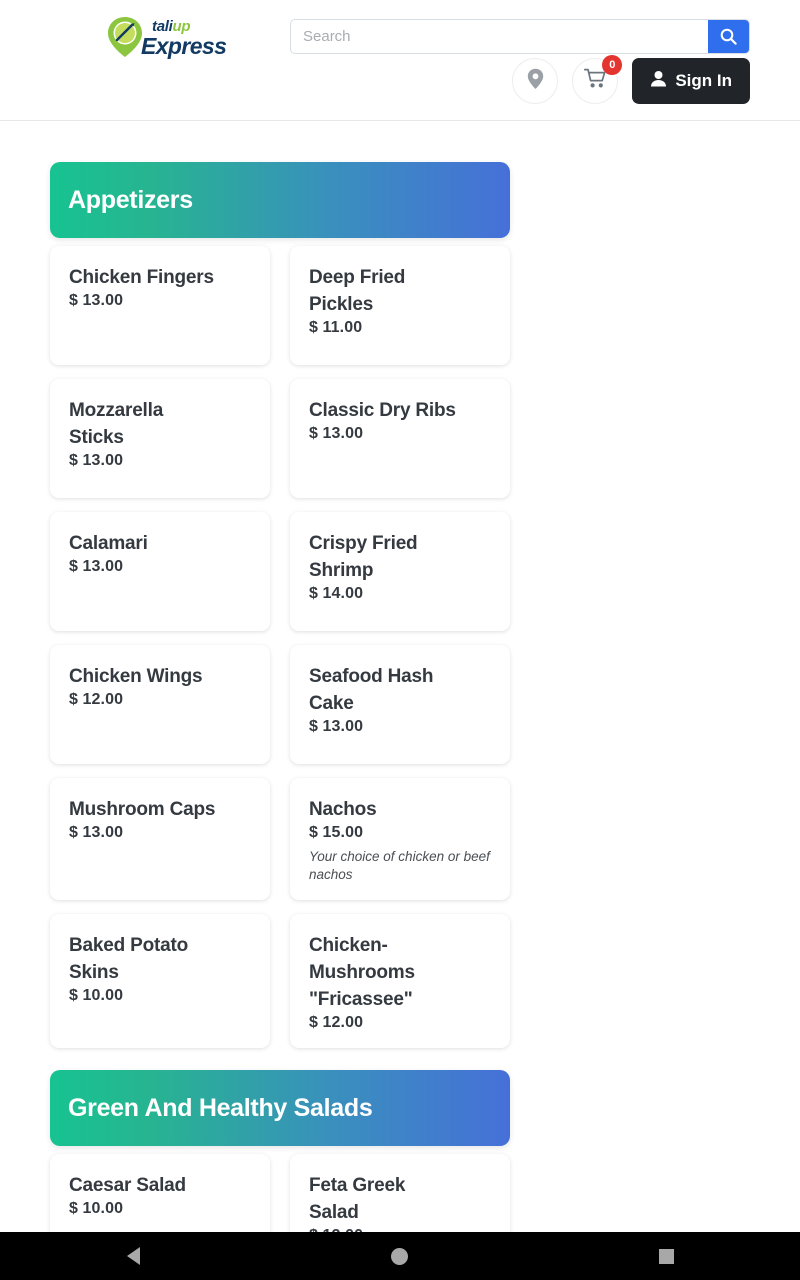  I want to click on home-circle-icon, so click(400, 1256).